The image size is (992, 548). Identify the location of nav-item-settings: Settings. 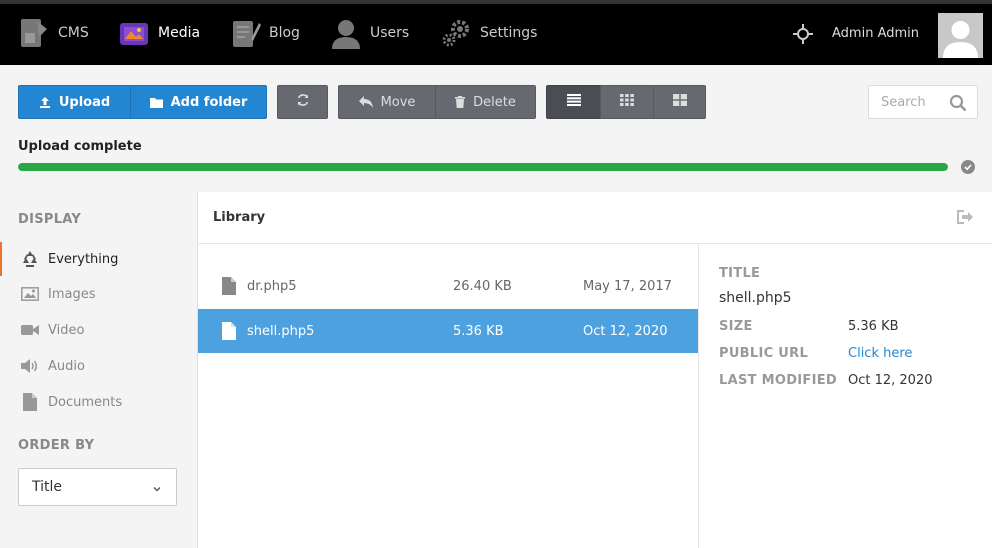
(488, 33).